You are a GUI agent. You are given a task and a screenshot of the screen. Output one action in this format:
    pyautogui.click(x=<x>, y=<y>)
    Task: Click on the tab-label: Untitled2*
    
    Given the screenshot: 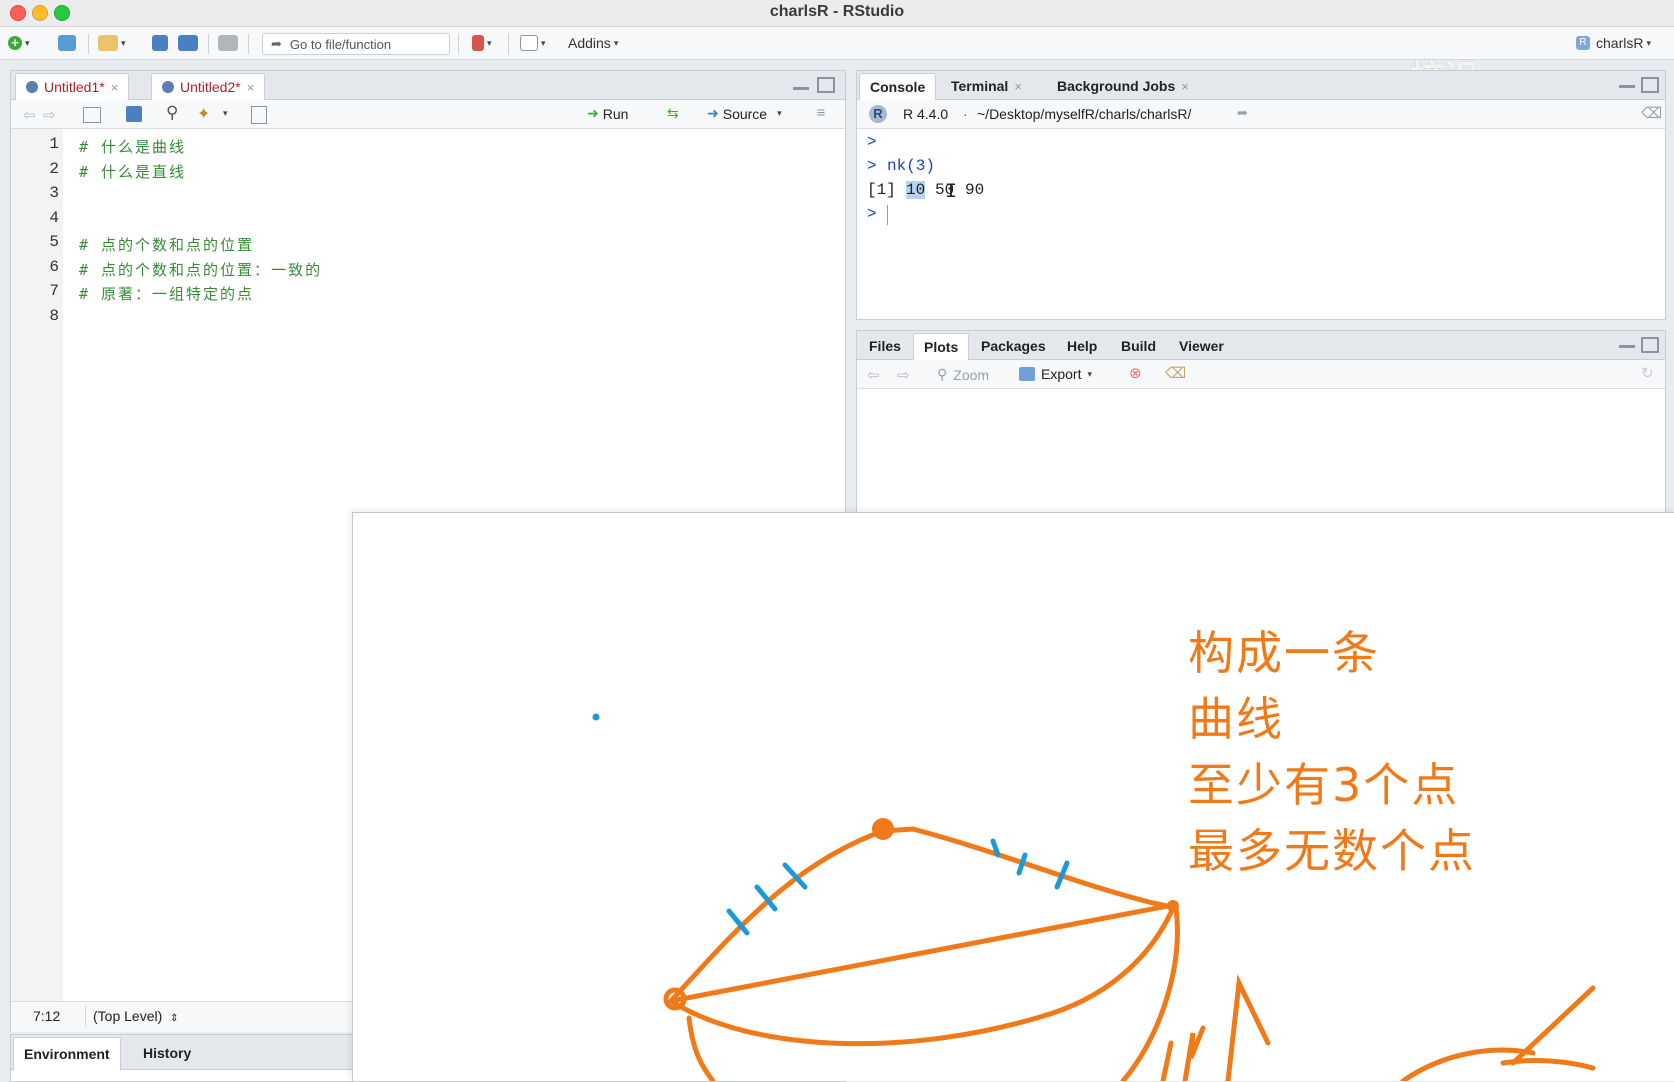 What is the action you would take?
    pyautogui.click(x=210, y=87)
    